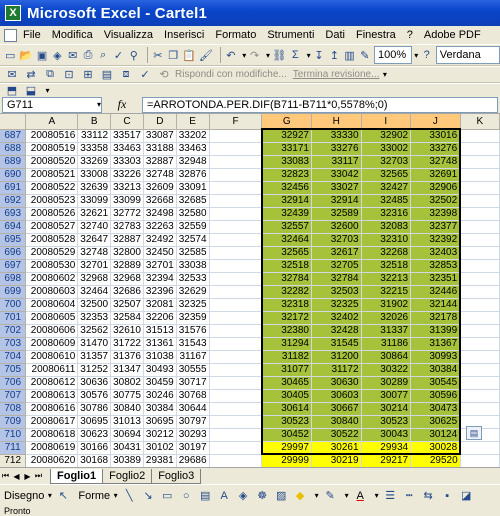  I want to click on cell-i: 32485, so click(386, 201).